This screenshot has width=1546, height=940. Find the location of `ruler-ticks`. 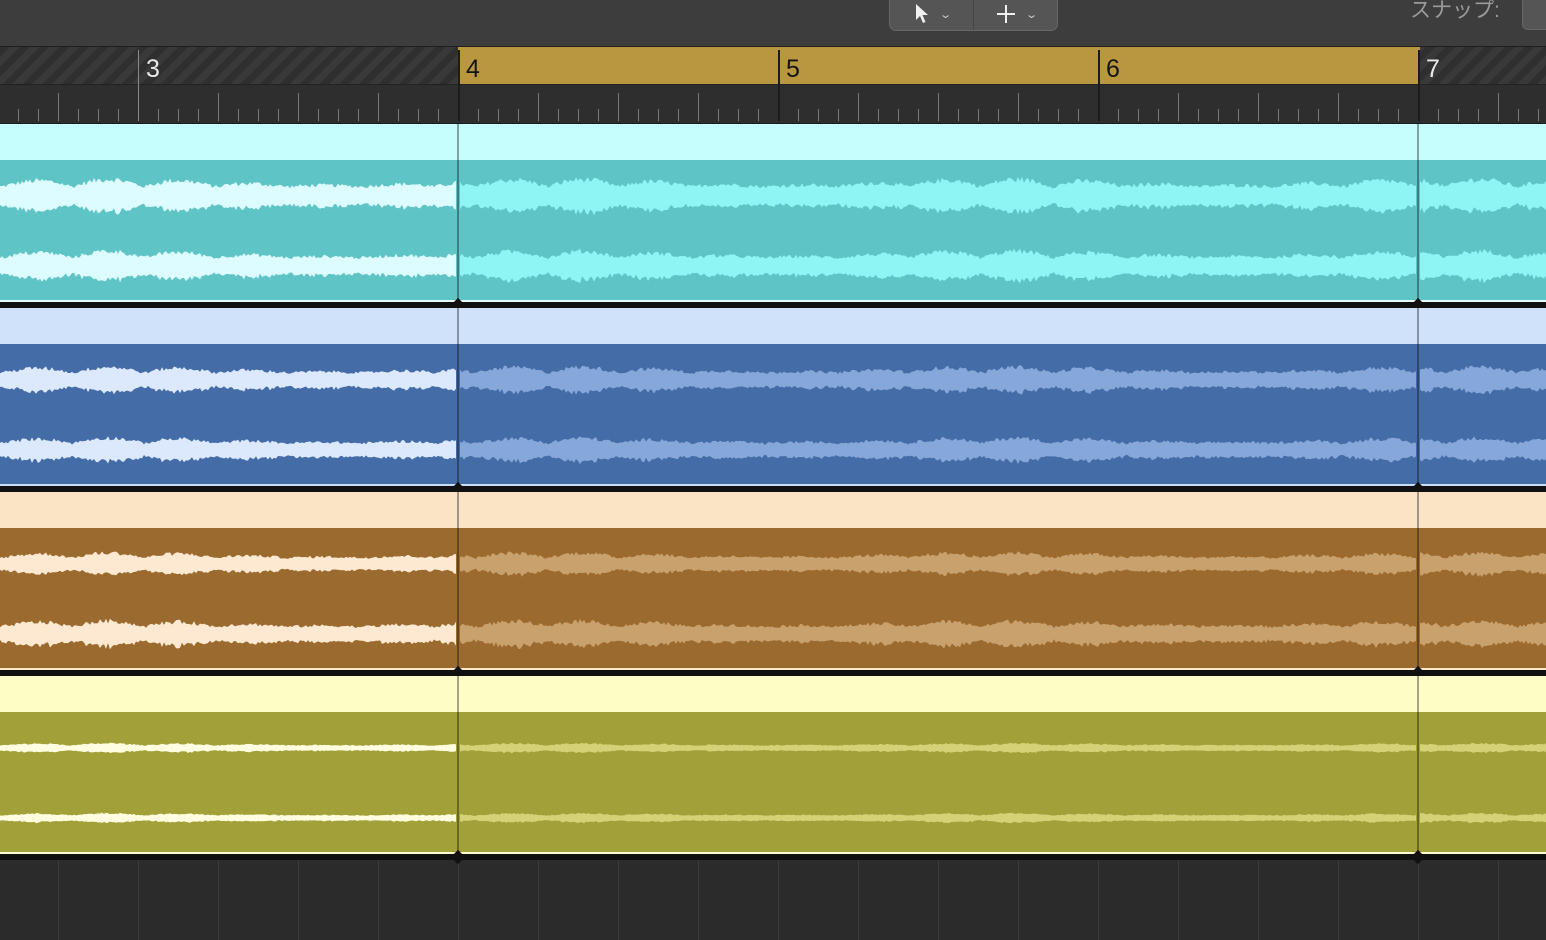

ruler-ticks is located at coordinates (773, 104).